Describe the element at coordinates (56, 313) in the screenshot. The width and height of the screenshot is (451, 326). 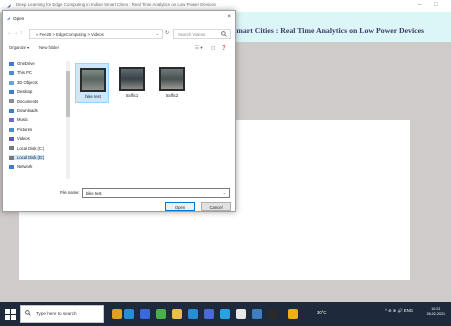
I see `taskbar-search-placeholder: Type here to search` at that location.